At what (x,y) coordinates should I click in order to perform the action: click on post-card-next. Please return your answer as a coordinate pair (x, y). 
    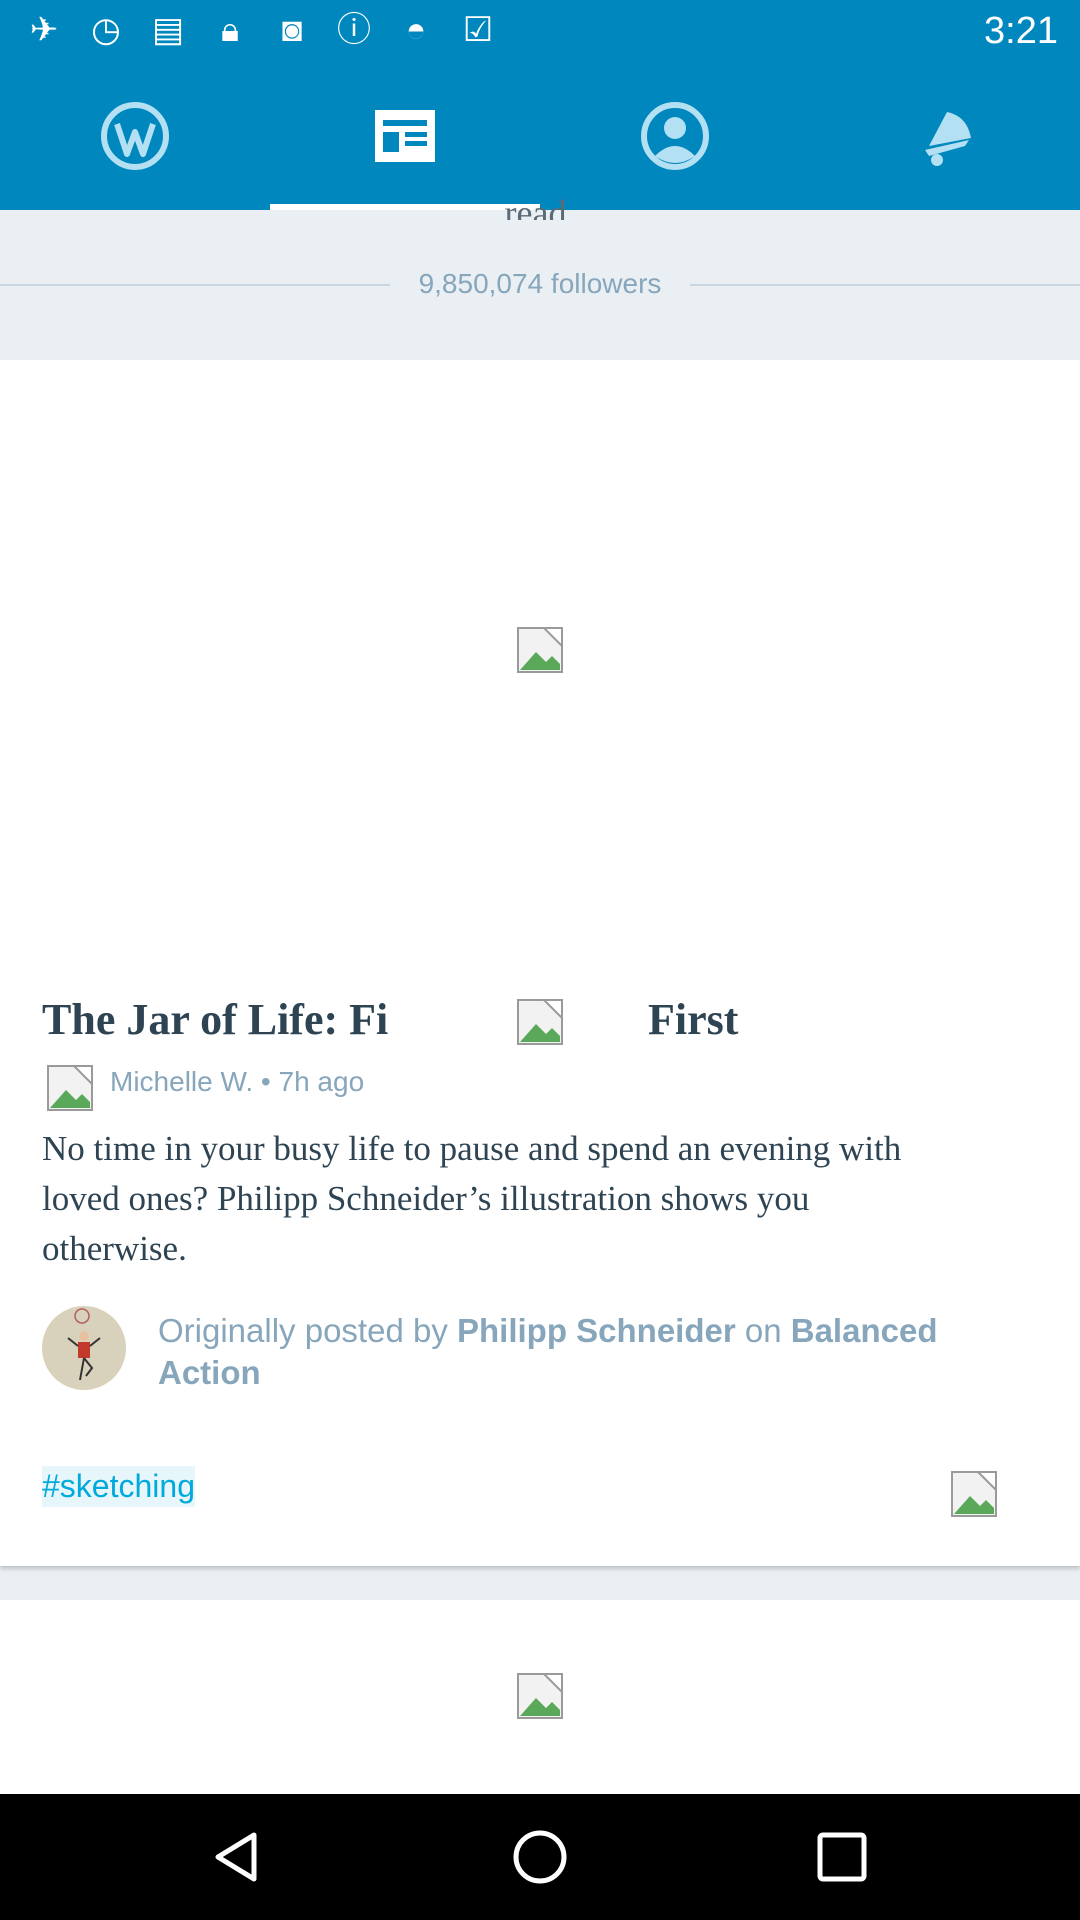
    Looking at the image, I should click on (540, 1697).